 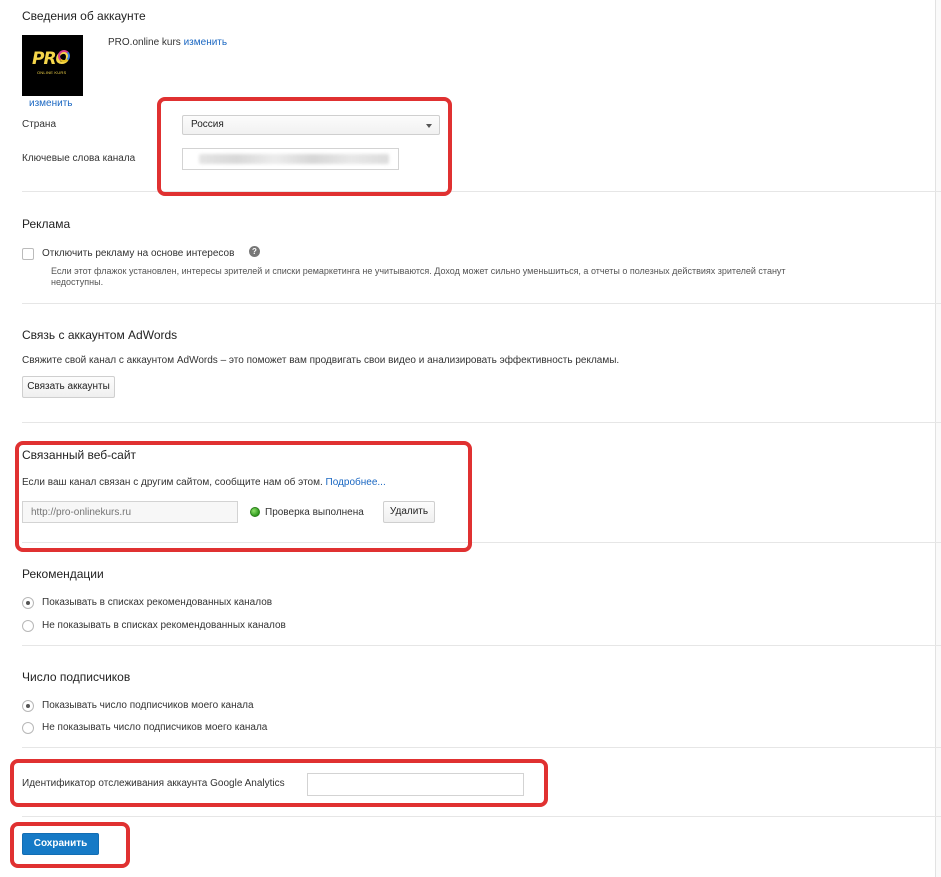 What do you see at coordinates (28, 254) in the screenshot?
I see `disable-interest-ads-checkbox` at bounding box center [28, 254].